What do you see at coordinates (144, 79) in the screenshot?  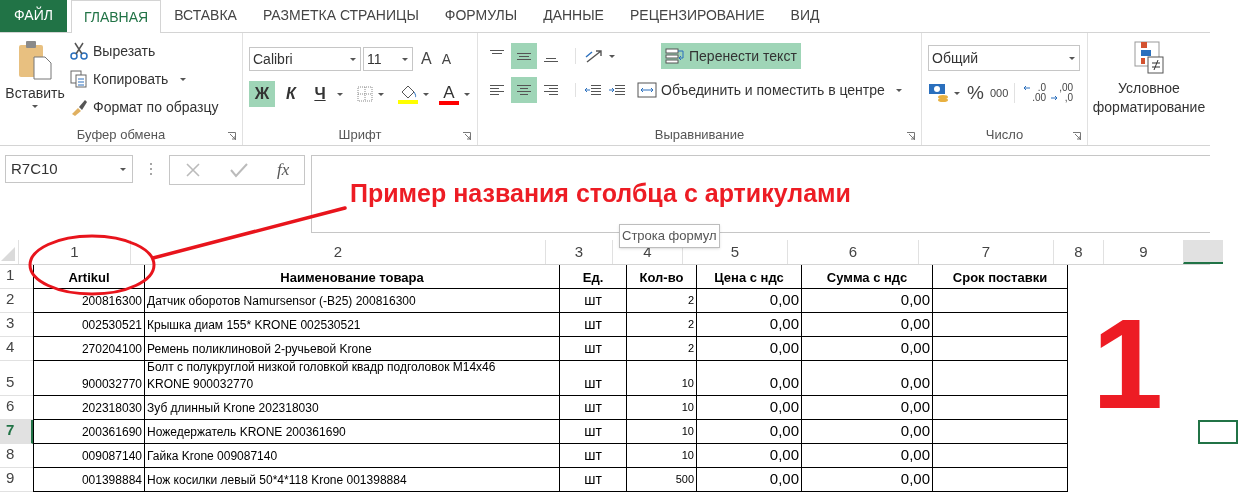 I see `copy-button: Копировать` at bounding box center [144, 79].